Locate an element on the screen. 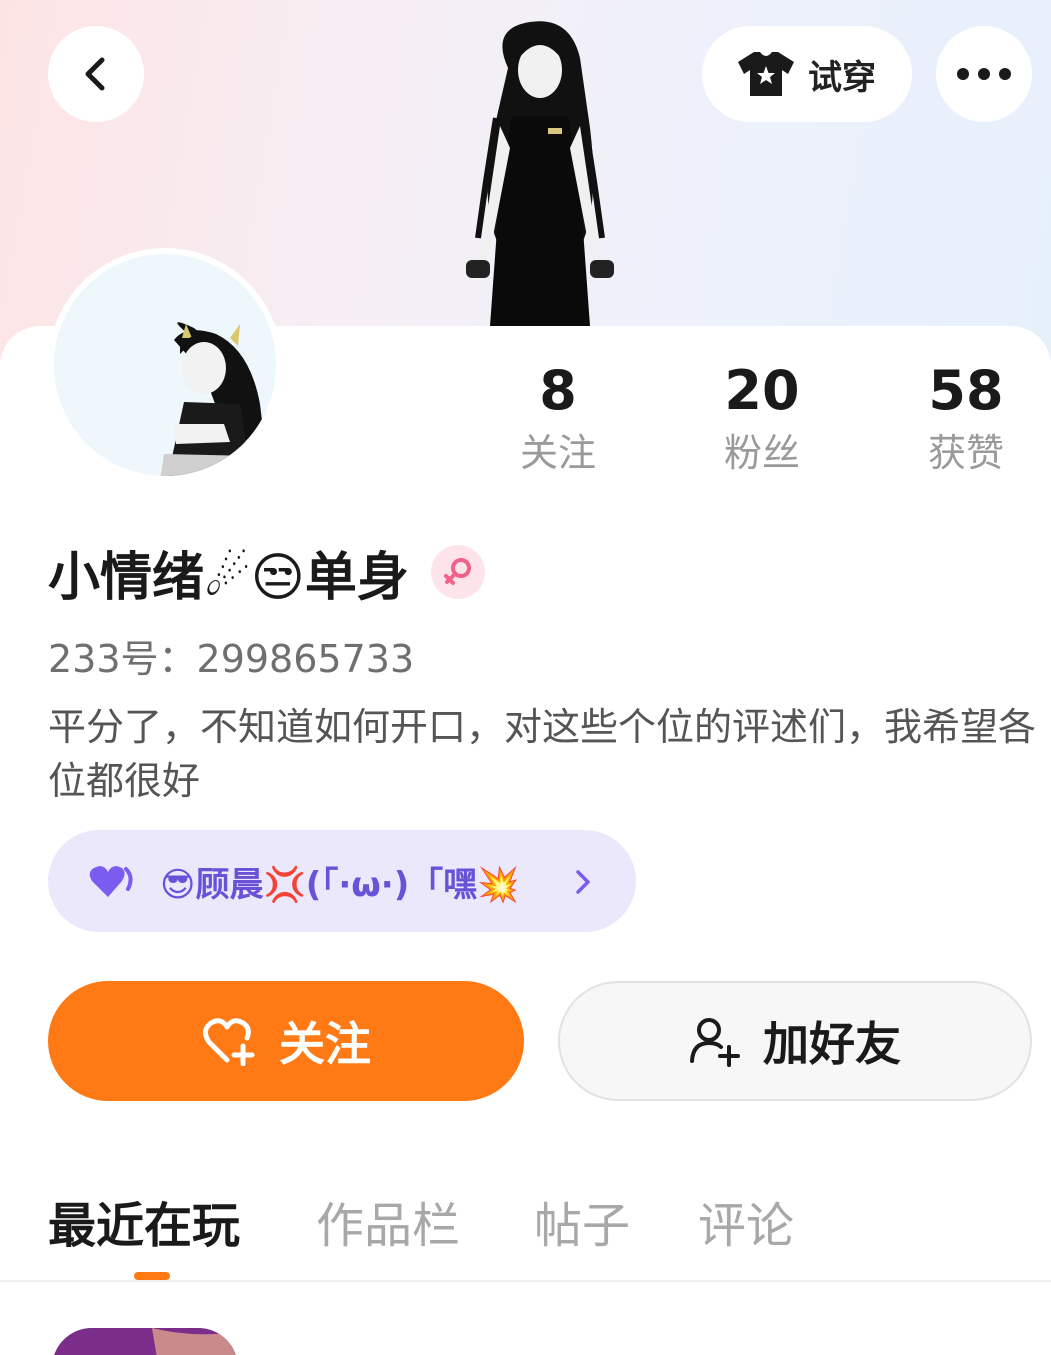  game-cover-image is located at coordinates (145, 1341).